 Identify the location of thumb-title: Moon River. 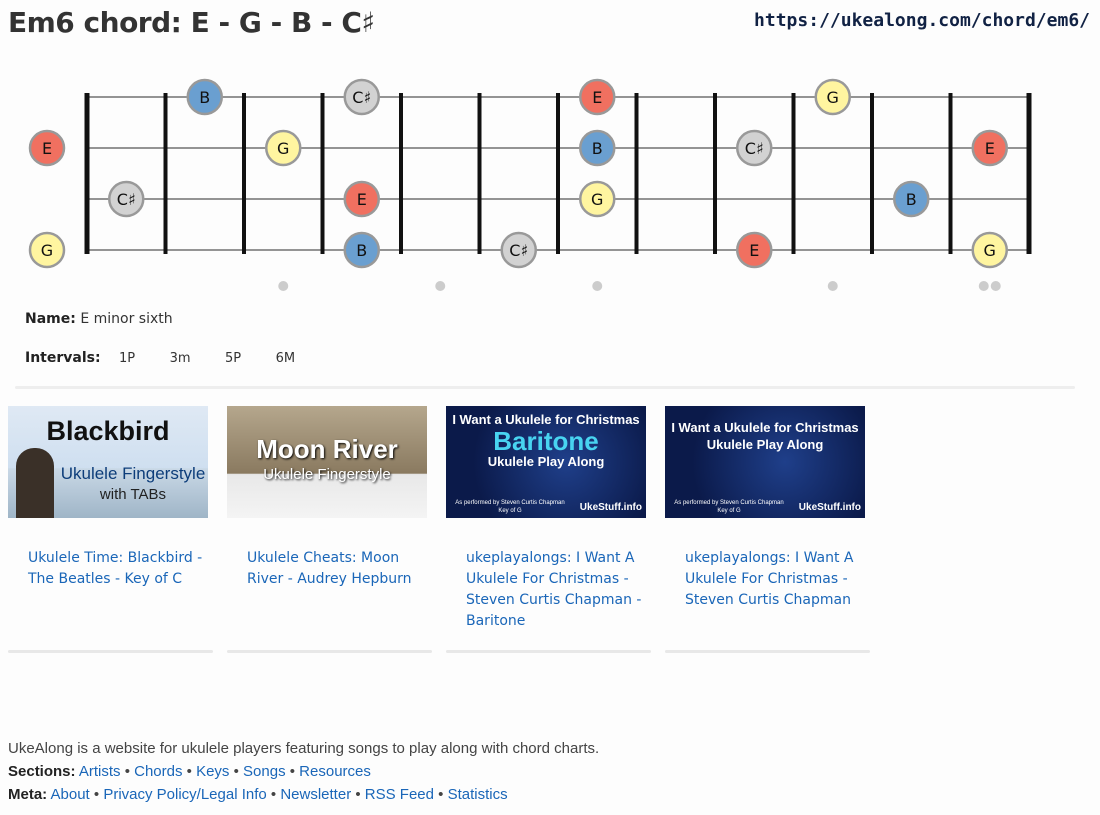
(327, 449).